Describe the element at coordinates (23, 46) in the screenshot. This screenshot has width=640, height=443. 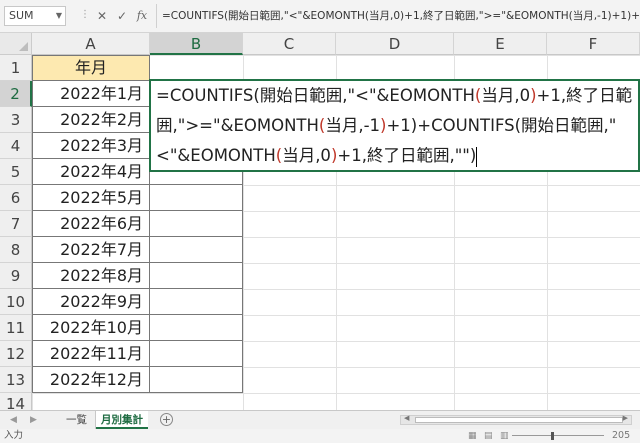
I see `select-all-icon` at that location.